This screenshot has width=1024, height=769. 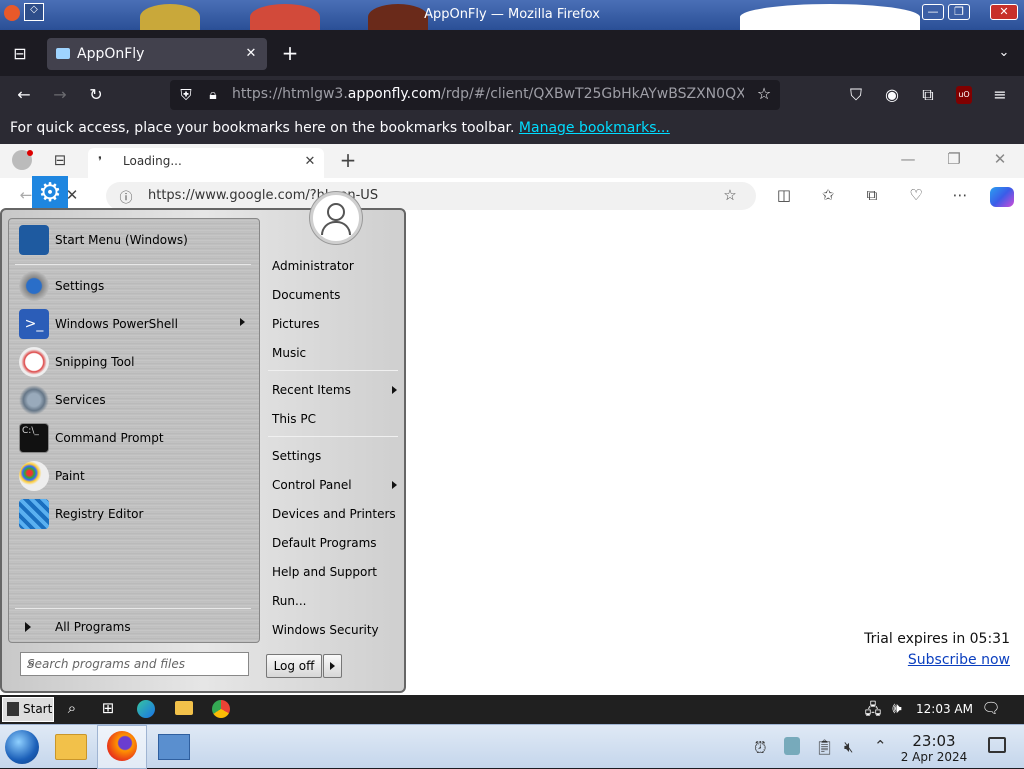 What do you see at coordinates (1002, 197) in the screenshot?
I see `copilot-icon` at bounding box center [1002, 197].